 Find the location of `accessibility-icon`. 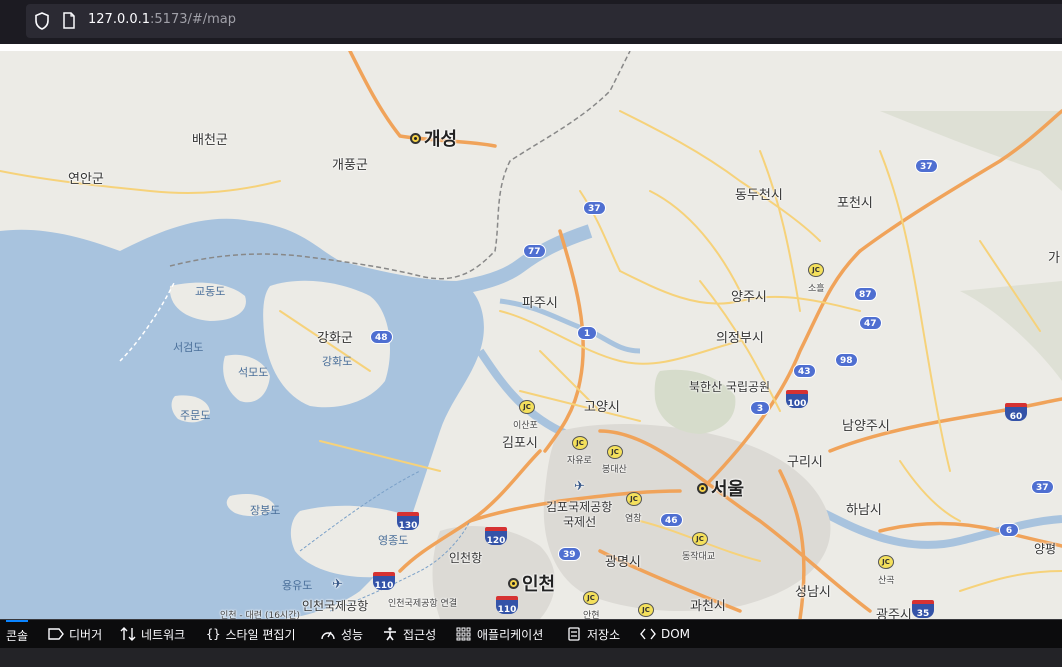

accessibility-icon is located at coordinates (390, 634).